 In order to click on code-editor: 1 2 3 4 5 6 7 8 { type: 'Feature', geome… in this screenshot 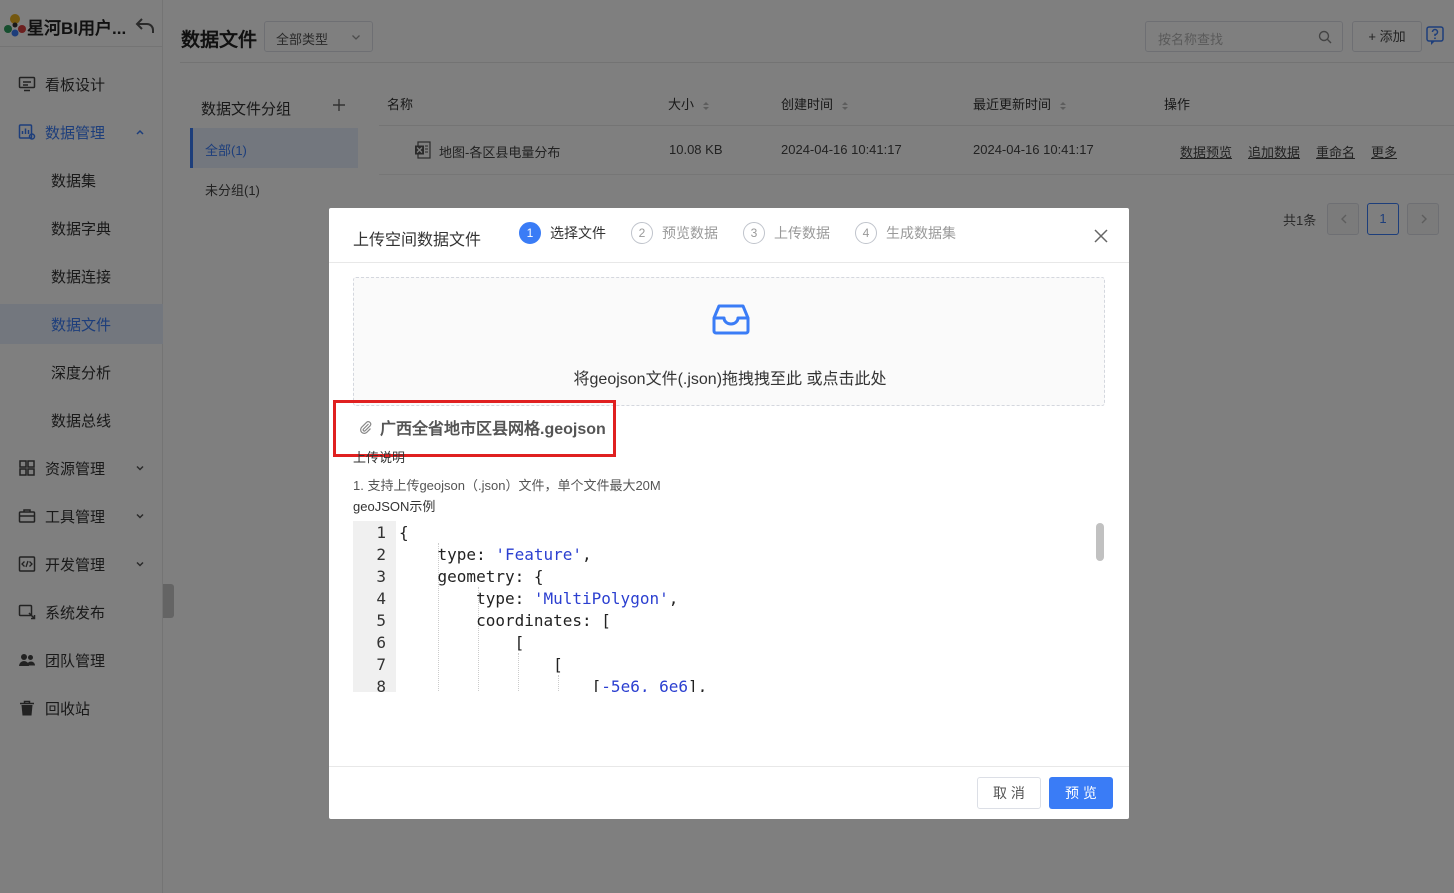, I will do `click(729, 606)`.